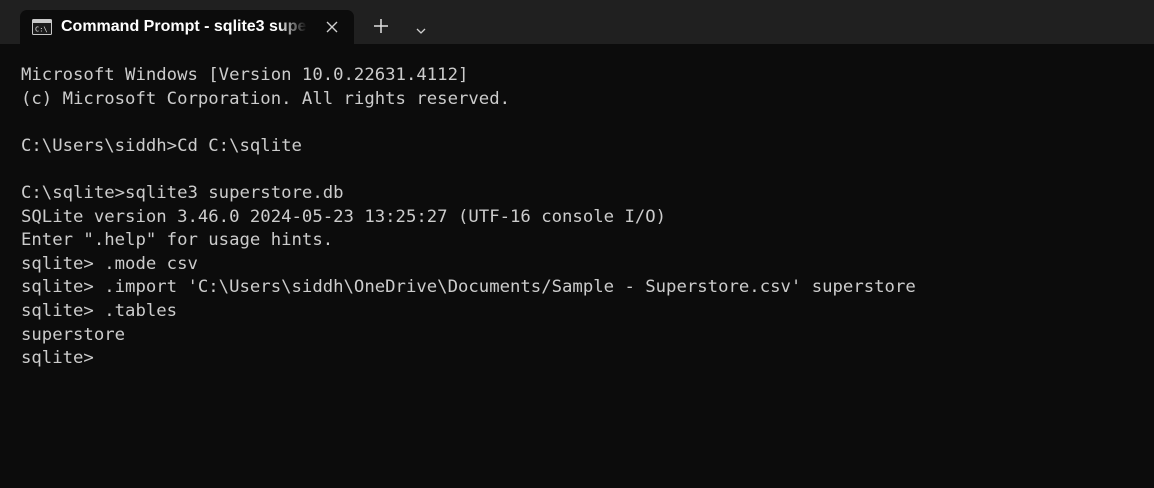  Describe the element at coordinates (587, 359) in the screenshot. I see `console-prompt-line: sqlite>` at that location.